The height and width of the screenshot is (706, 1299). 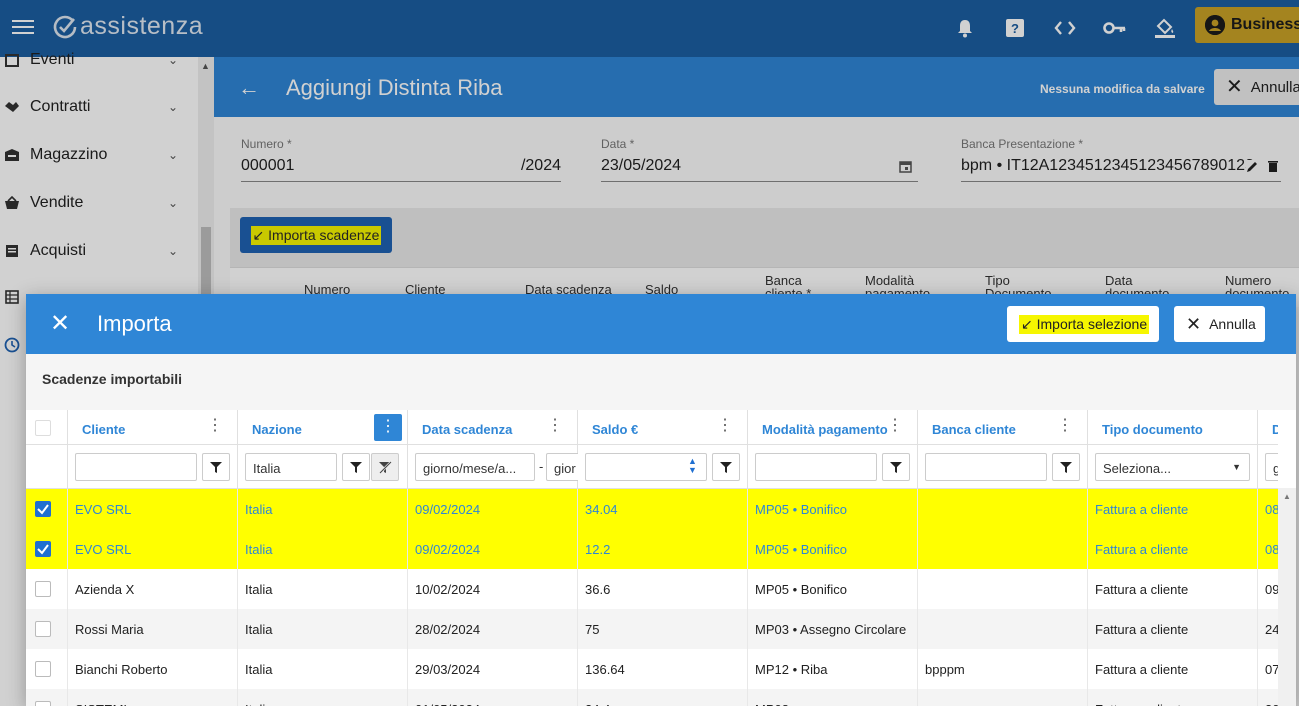 What do you see at coordinates (23, 28) in the screenshot?
I see `menu-icon` at bounding box center [23, 28].